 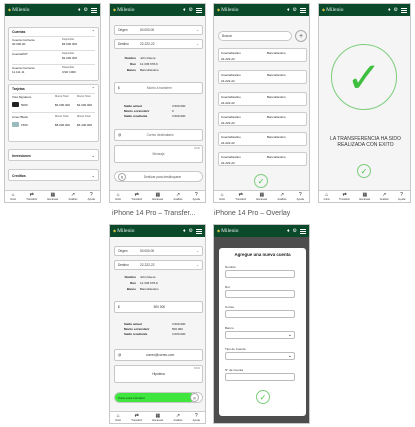 I want to click on tab-label: Ayuda, so click(x=91, y=199).